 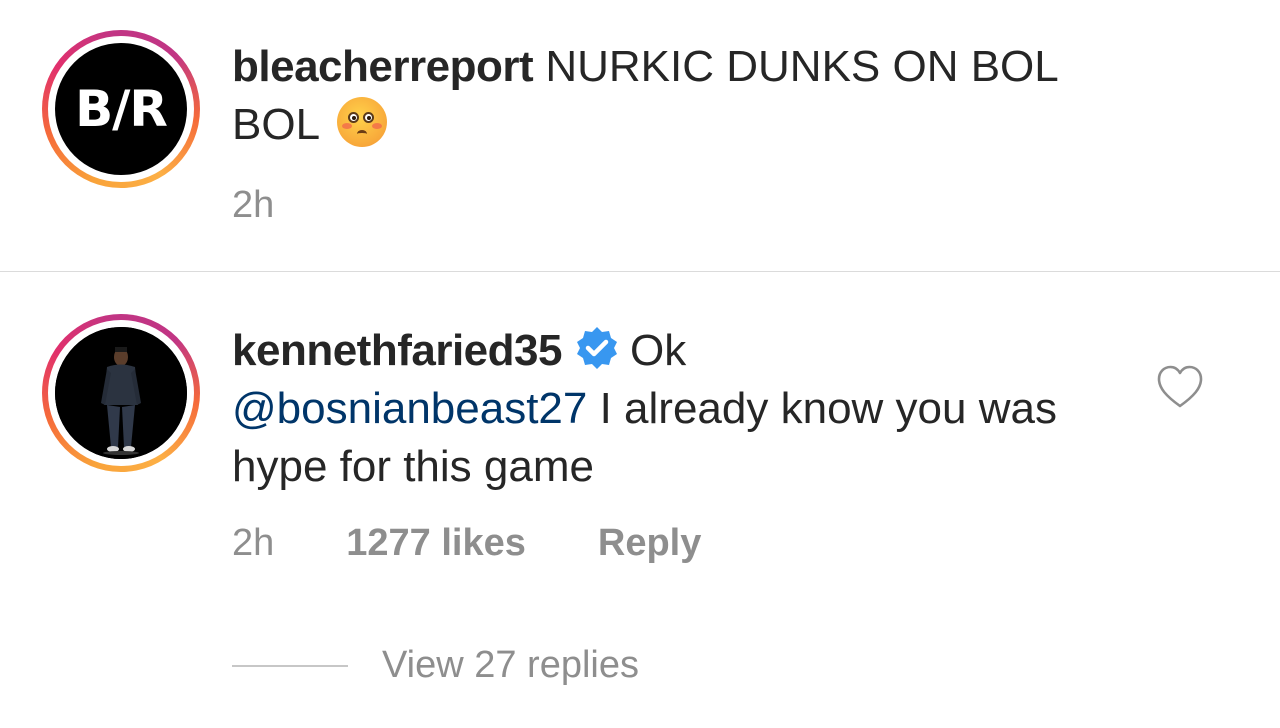 I want to click on replies-line-icon, so click(x=290, y=665).